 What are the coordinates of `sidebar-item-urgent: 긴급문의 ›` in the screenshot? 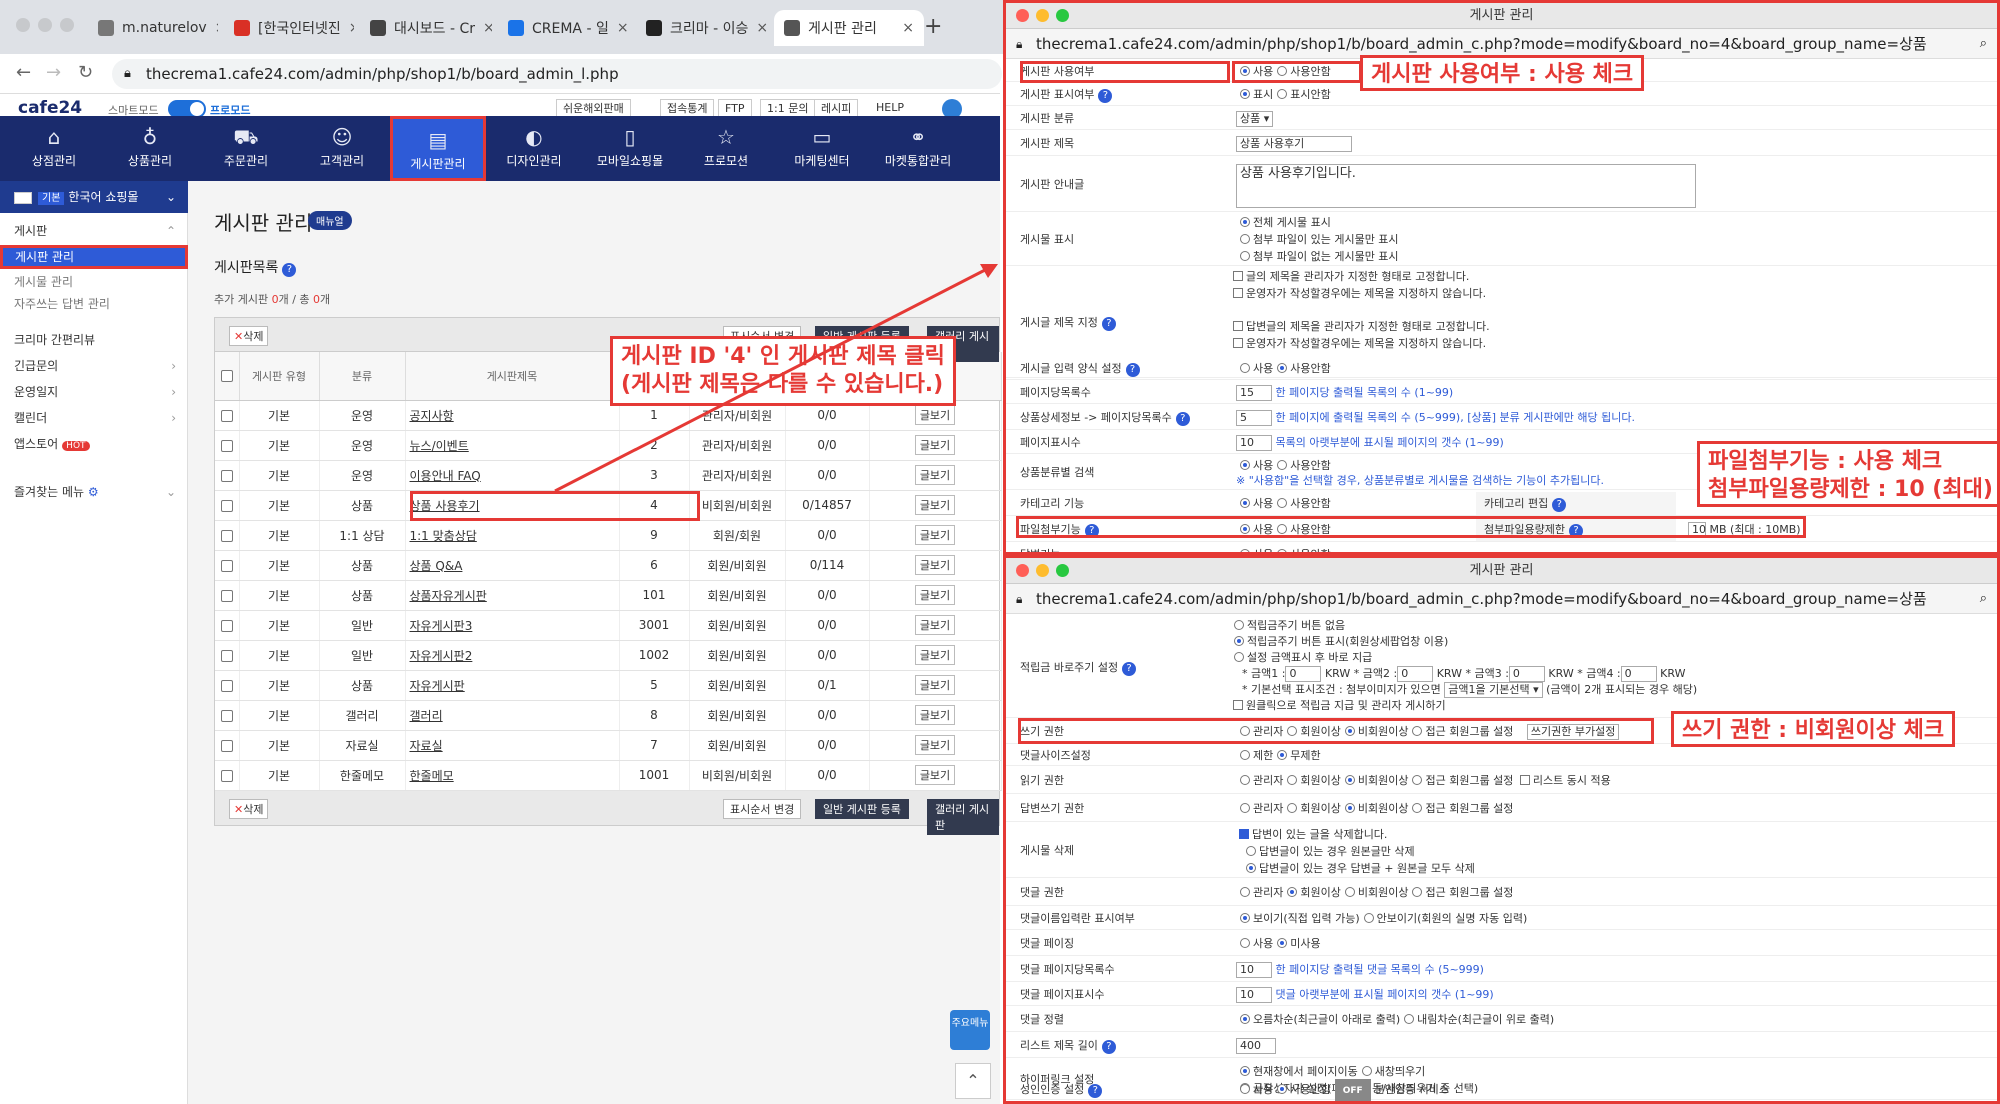 It's located at (94, 366).